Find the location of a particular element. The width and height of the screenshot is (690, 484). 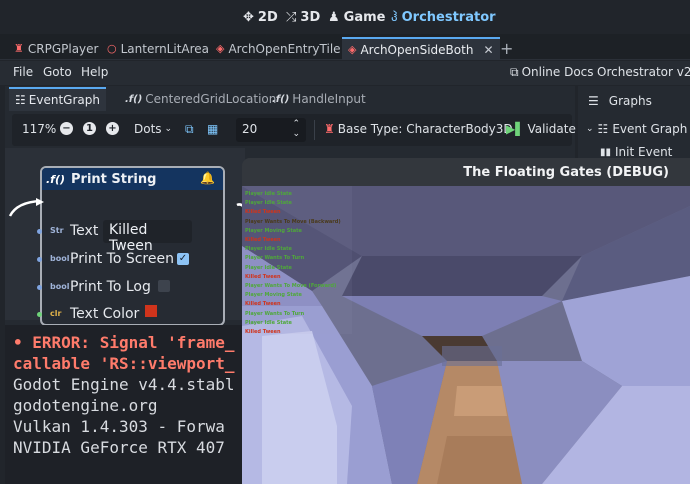

scene-tab-archopenentrytile: ◈ ArchOpenEntryTile is located at coordinates (278, 48).